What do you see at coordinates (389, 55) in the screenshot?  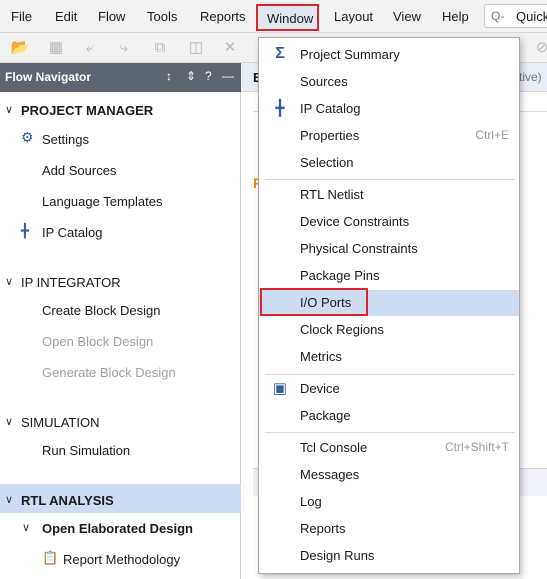 I see `menu-item-project-summary: Σ Project Summary` at bounding box center [389, 55].